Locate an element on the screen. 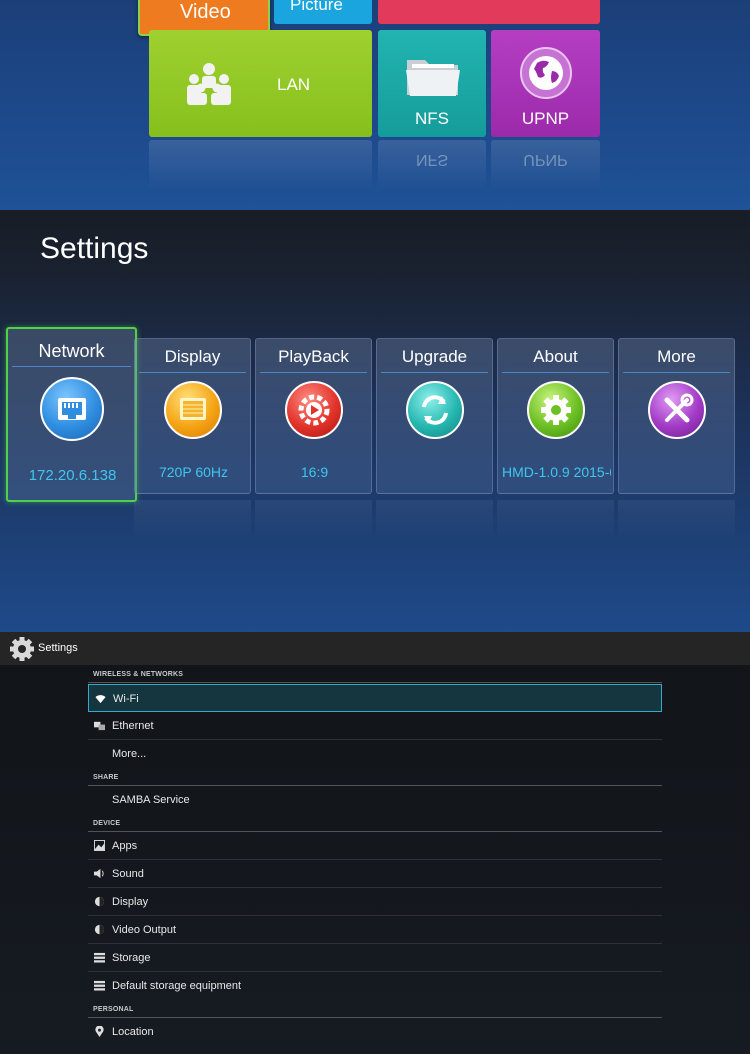 The height and width of the screenshot is (1054, 750). list-item-default-storage: Default storage equipment is located at coordinates (375, 986).